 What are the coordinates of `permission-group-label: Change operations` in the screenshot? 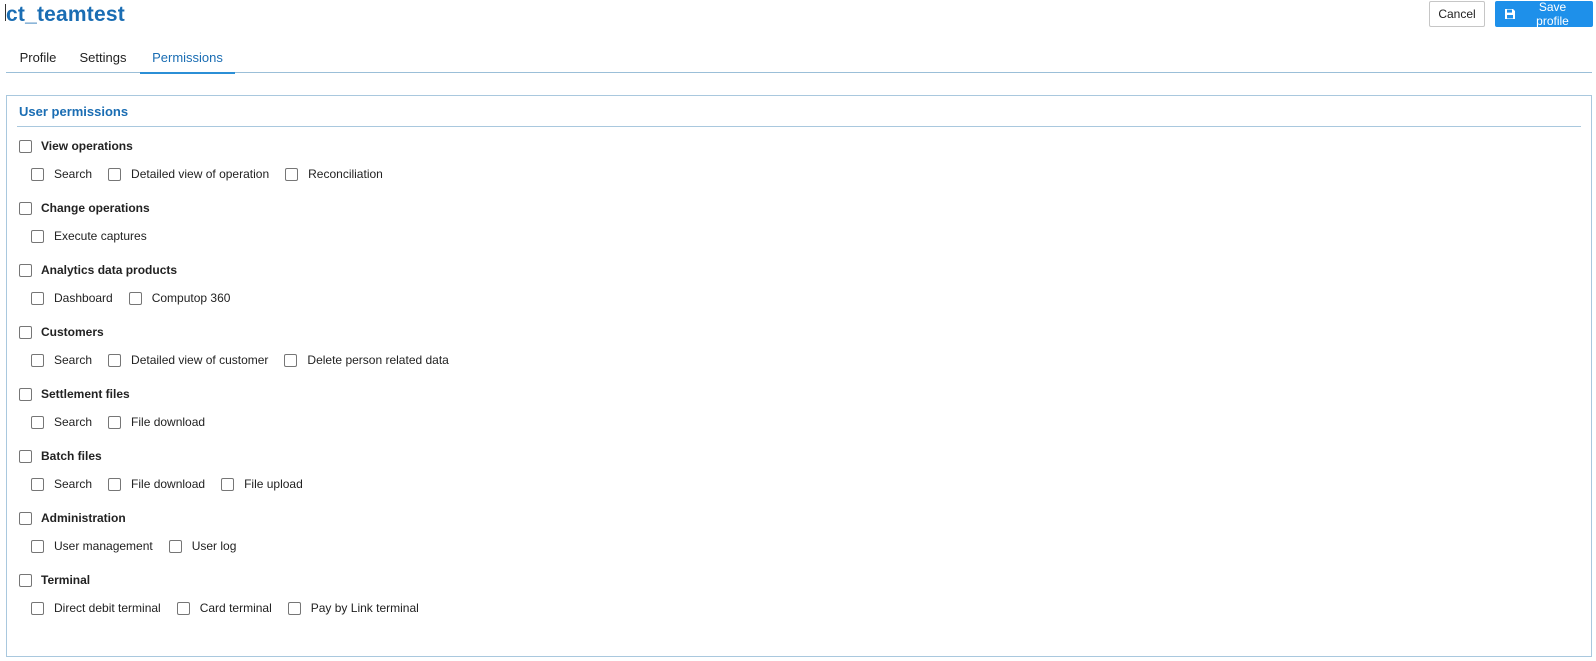 It's located at (95, 208).